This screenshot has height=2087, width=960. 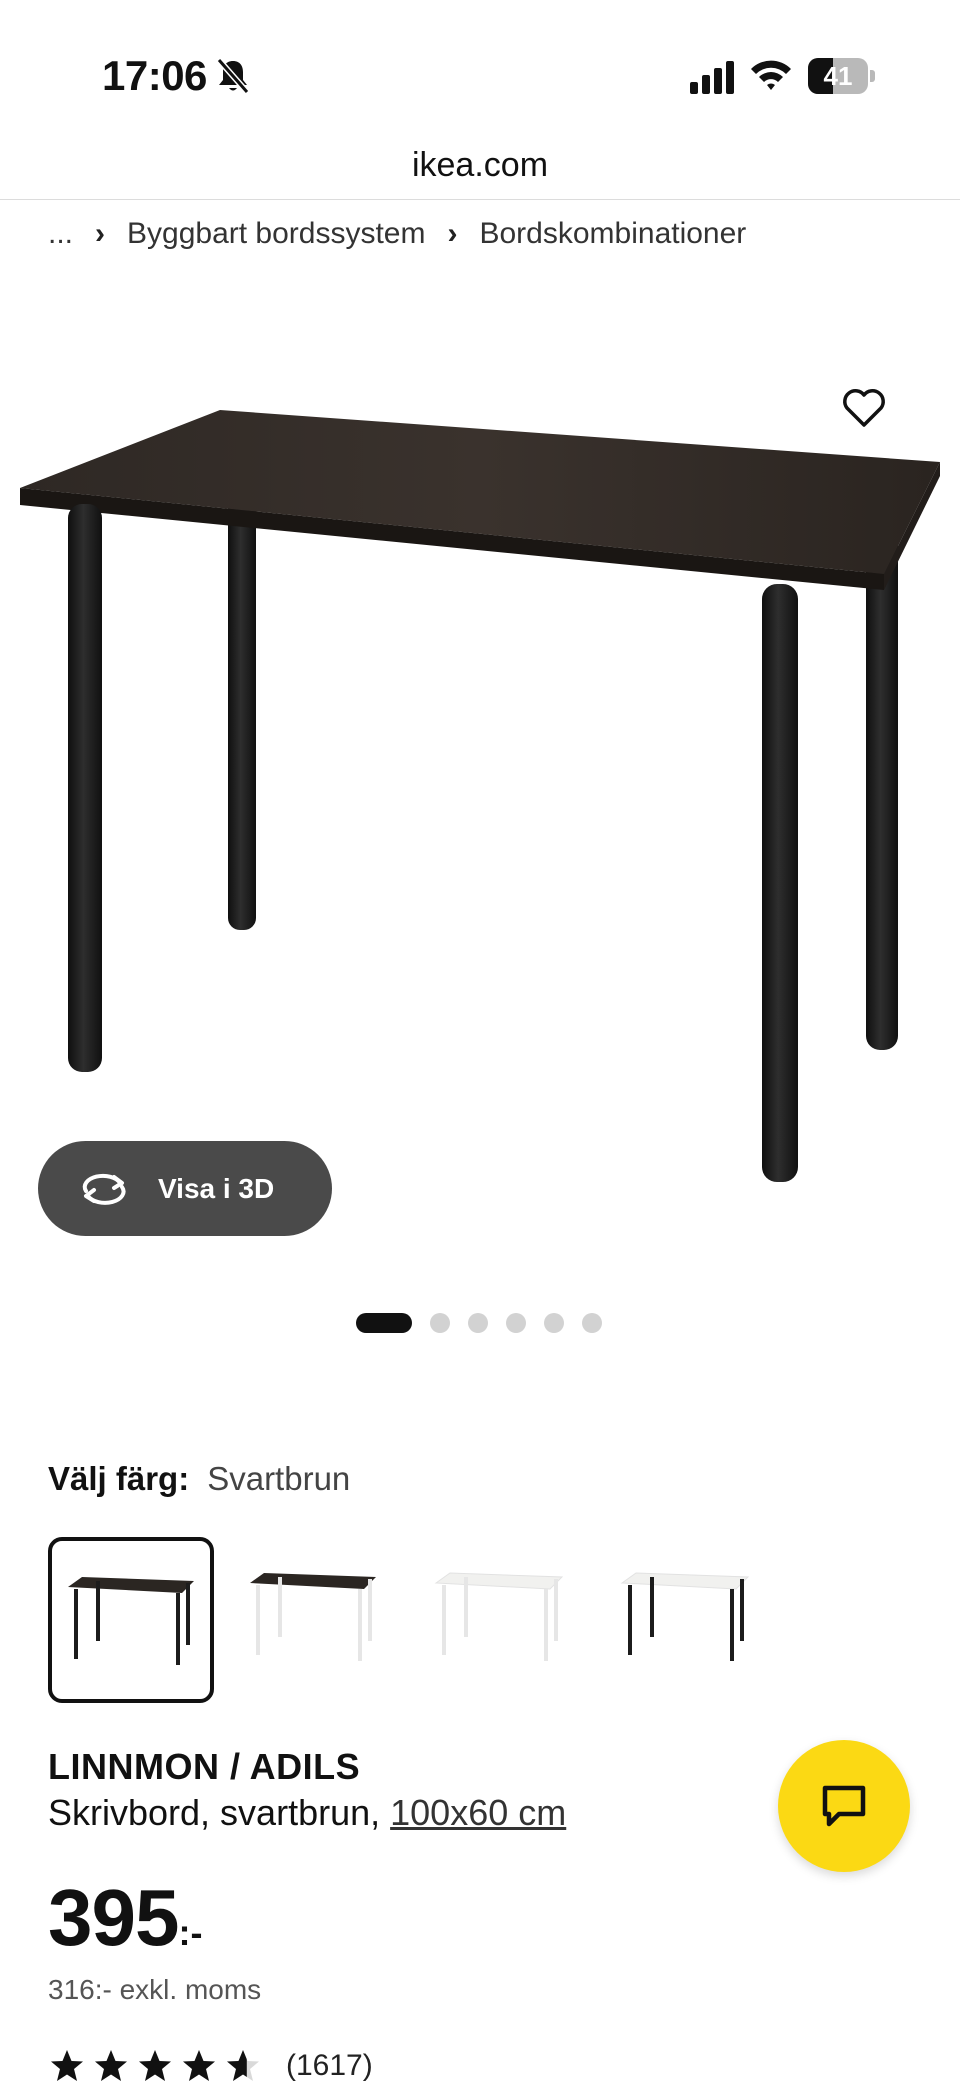 I want to click on battery-cap, so click(x=872, y=76).